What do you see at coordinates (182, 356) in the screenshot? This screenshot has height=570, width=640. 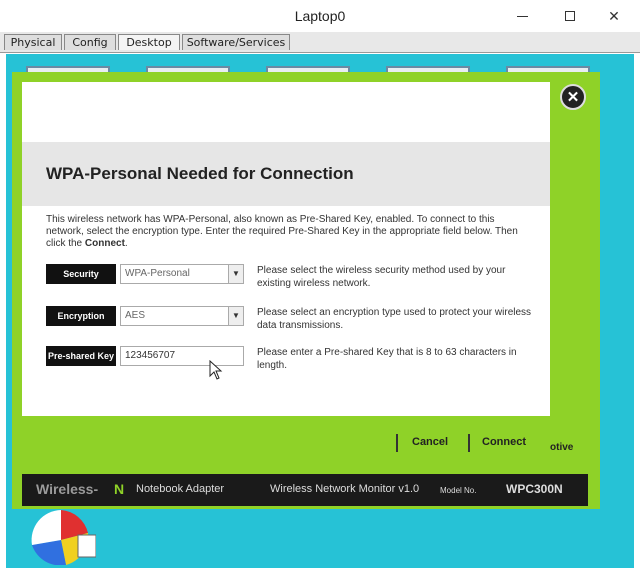 I see `psk-input: 123456707` at bounding box center [182, 356].